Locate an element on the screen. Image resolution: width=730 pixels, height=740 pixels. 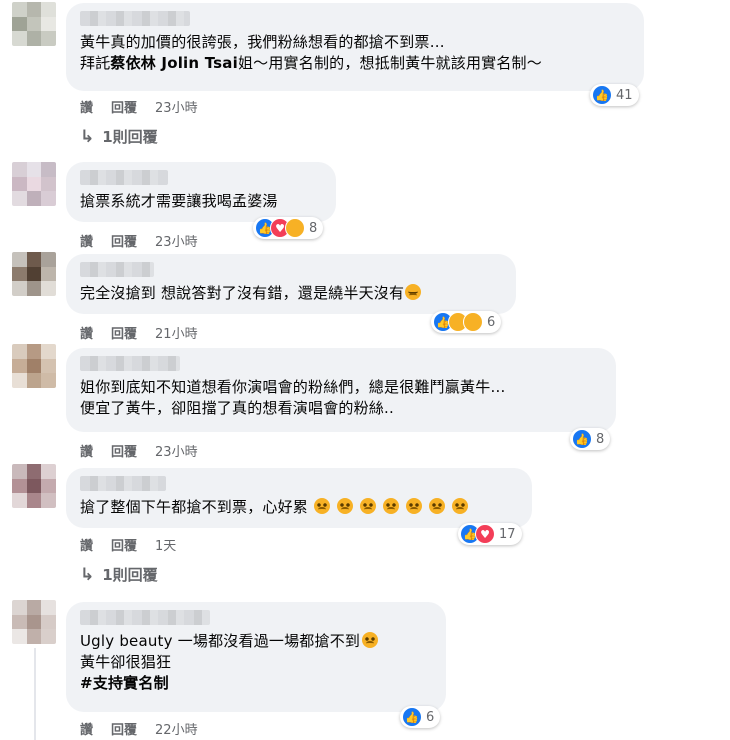
text-segment: Ugly beauty 一場都沒看過一場都搶不到 is located at coordinates (220, 641).